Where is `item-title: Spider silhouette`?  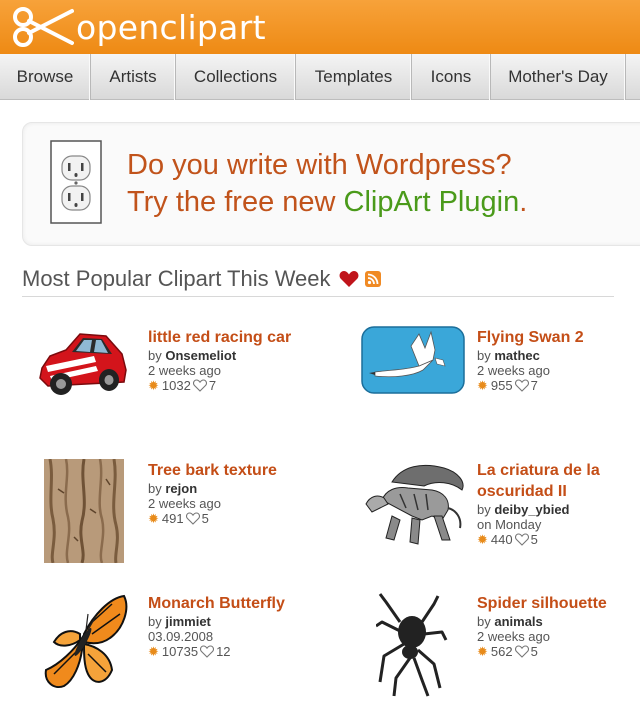 item-title: Spider silhouette is located at coordinates (542, 603).